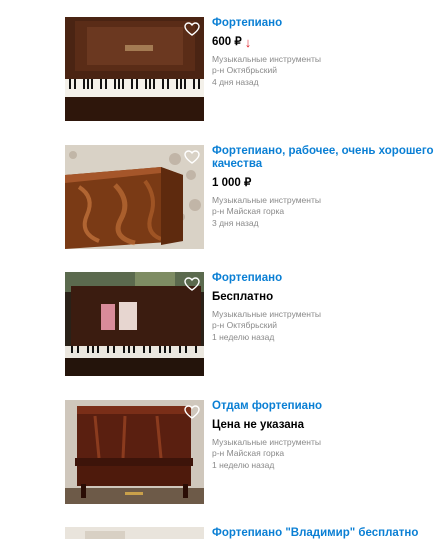 This screenshot has width=437, height=540. Describe the element at coordinates (323, 406) in the screenshot. I see `listing-title-link: Отдам фортепиано` at that location.